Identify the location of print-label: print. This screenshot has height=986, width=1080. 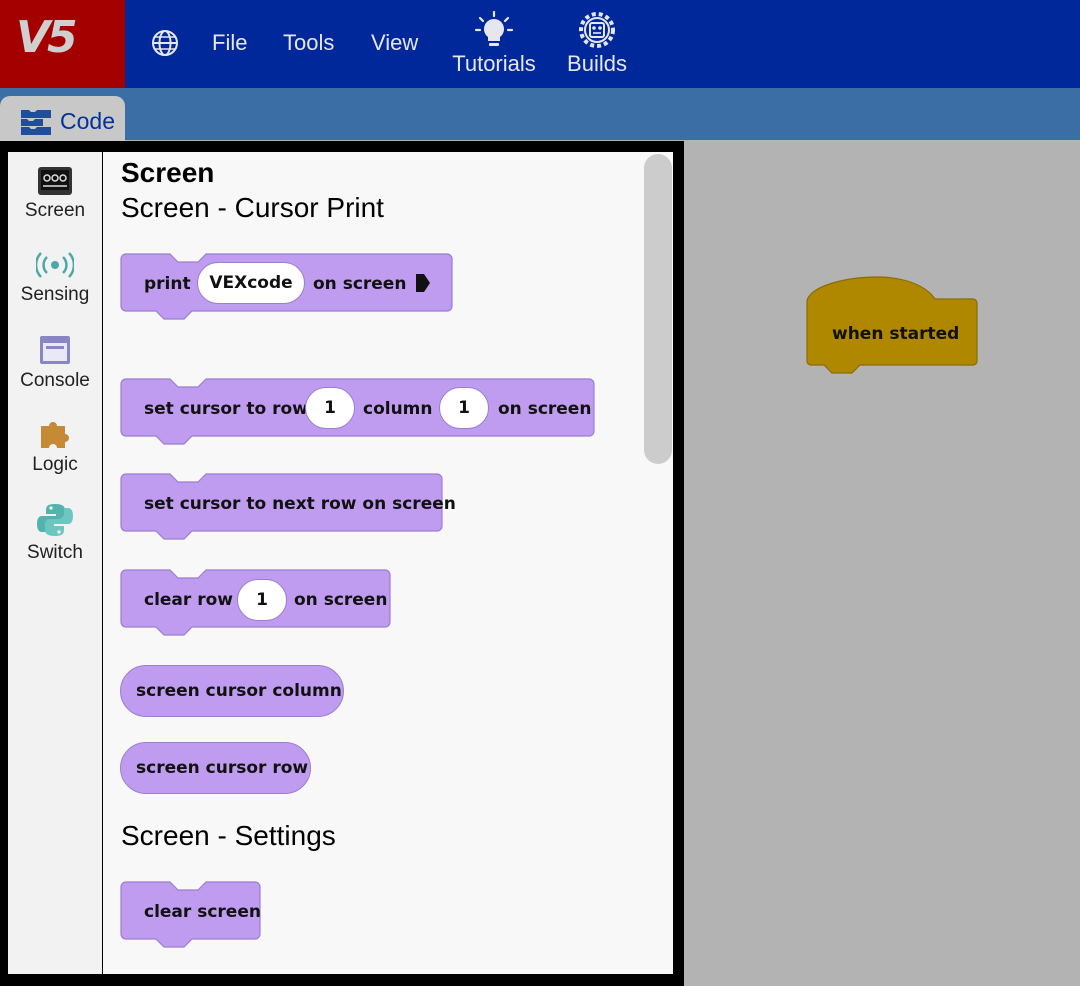
(167, 284).